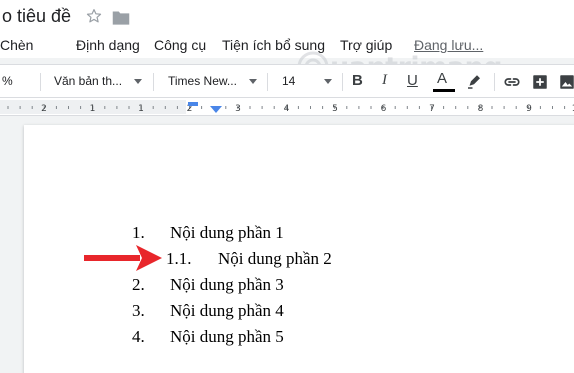 Image resolution: width=574 pixels, height=373 pixels. What do you see at coordinates (357, 80) in the screenshot?
I see `bold-button: B` at bounding box center [357, 80].